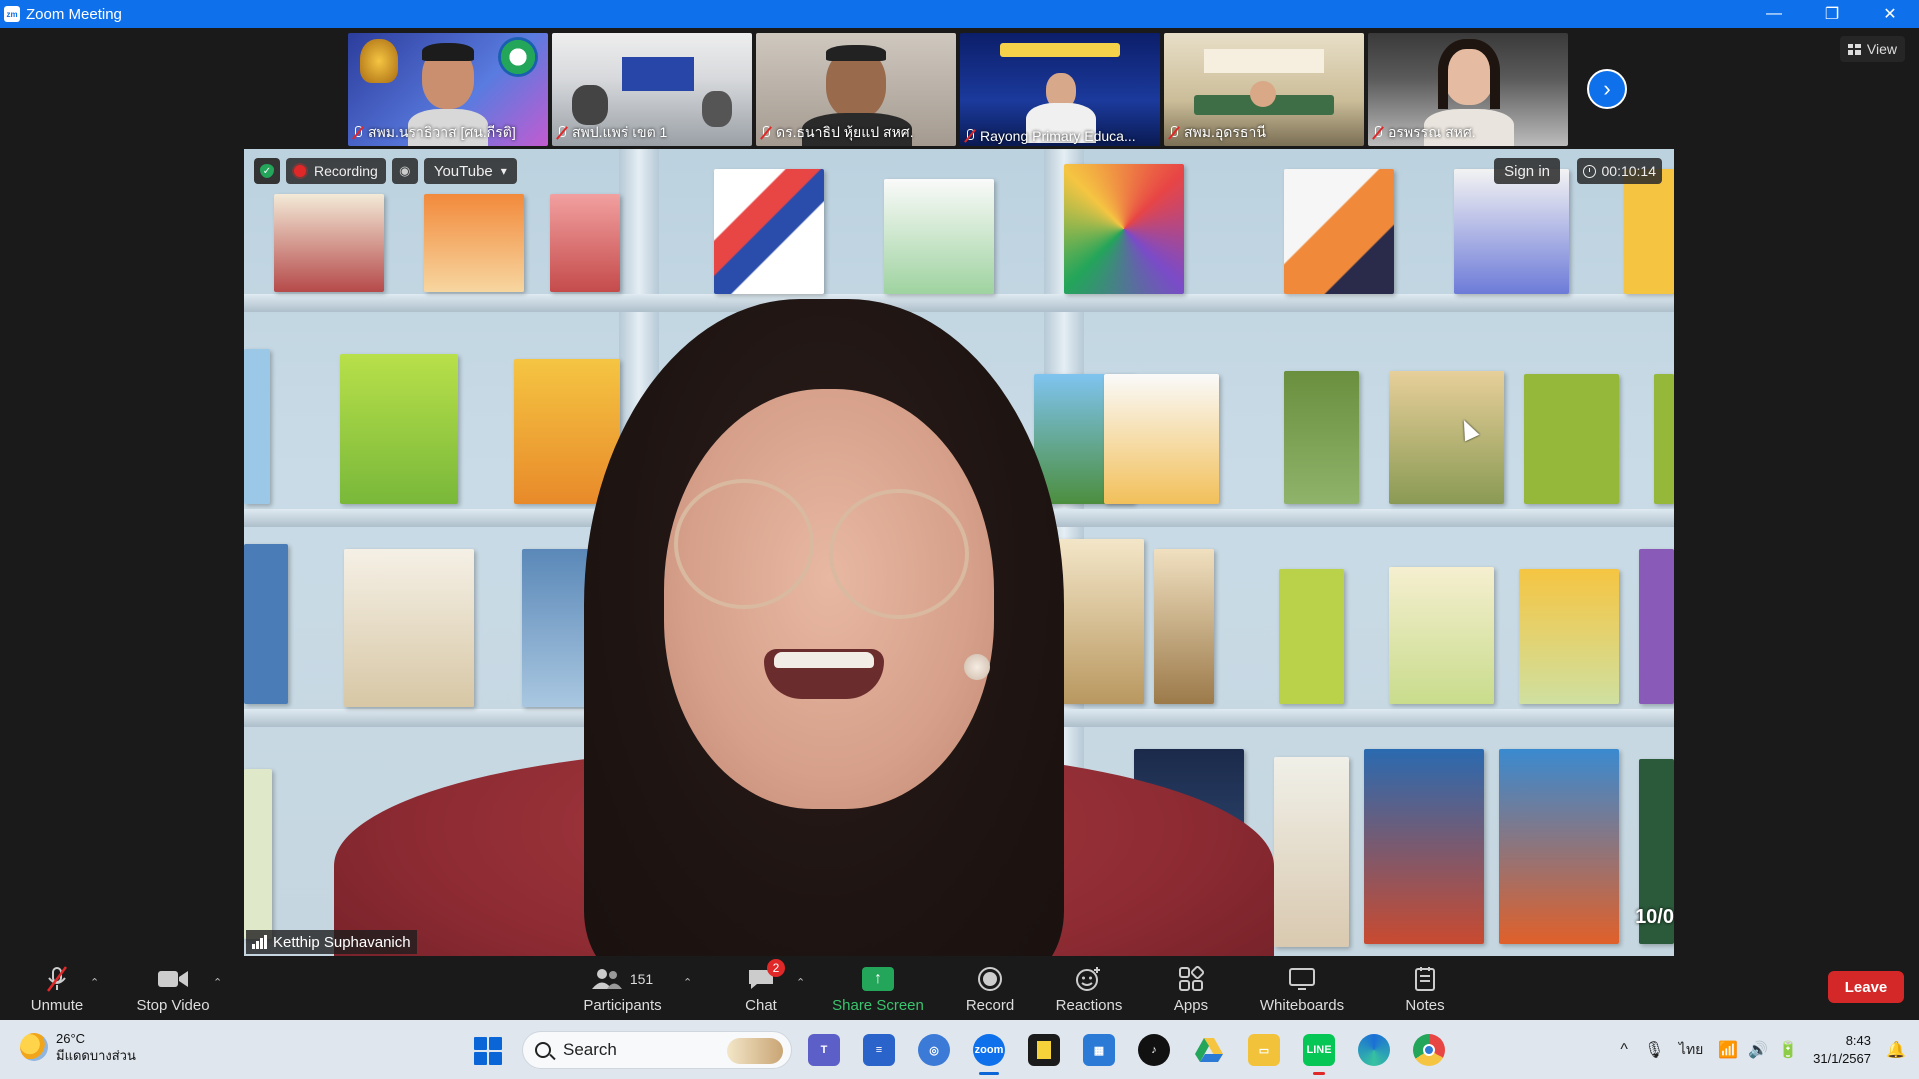 This screenshot has width=1919, height=1079. What do you see at coordinates (336, 171) in the screenshot?
I see `recording-indicator: Recording` at bounding box center [336, 171].